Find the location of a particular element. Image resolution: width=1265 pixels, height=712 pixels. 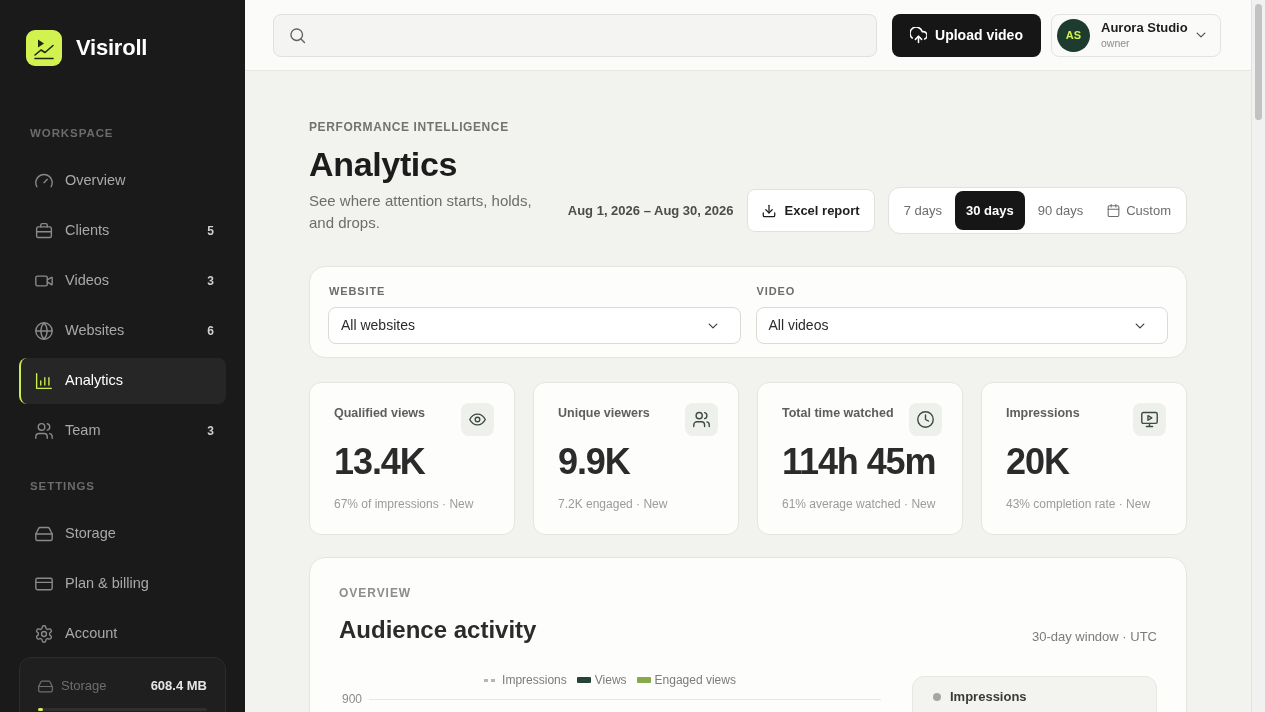

storage-value: 608.4 MB is located at coordinates (178, 686).